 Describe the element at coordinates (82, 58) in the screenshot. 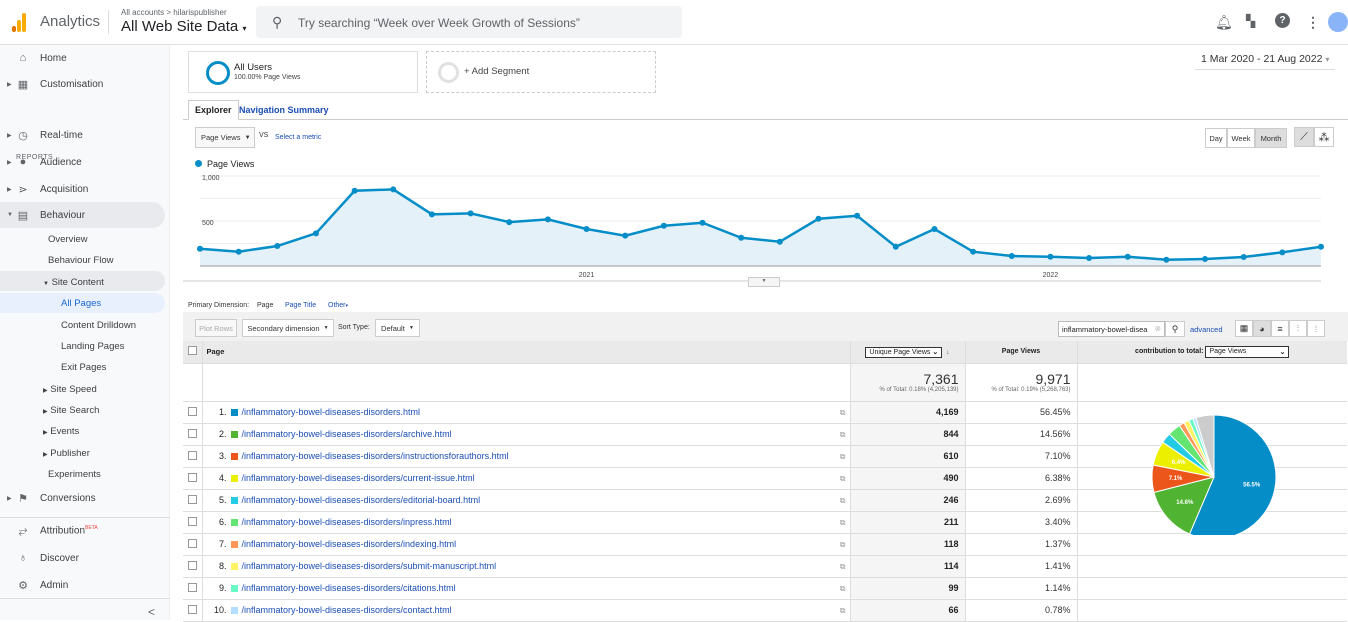

I see `sidebar-item-home: ⌂ Home` at that location.